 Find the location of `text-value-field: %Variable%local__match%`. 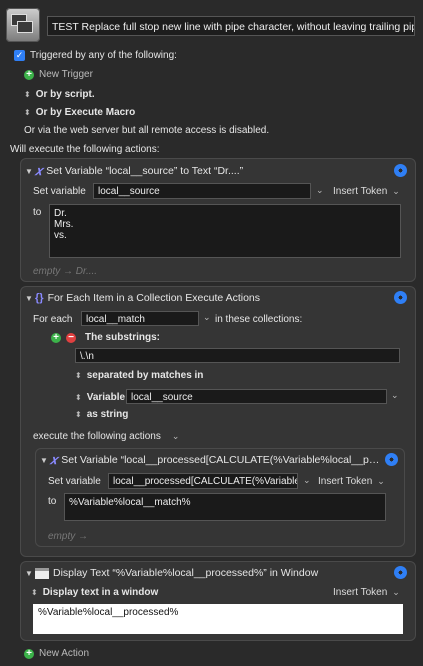

text-value-field: %Variable%local__match% is located at coordinates (225, 507).